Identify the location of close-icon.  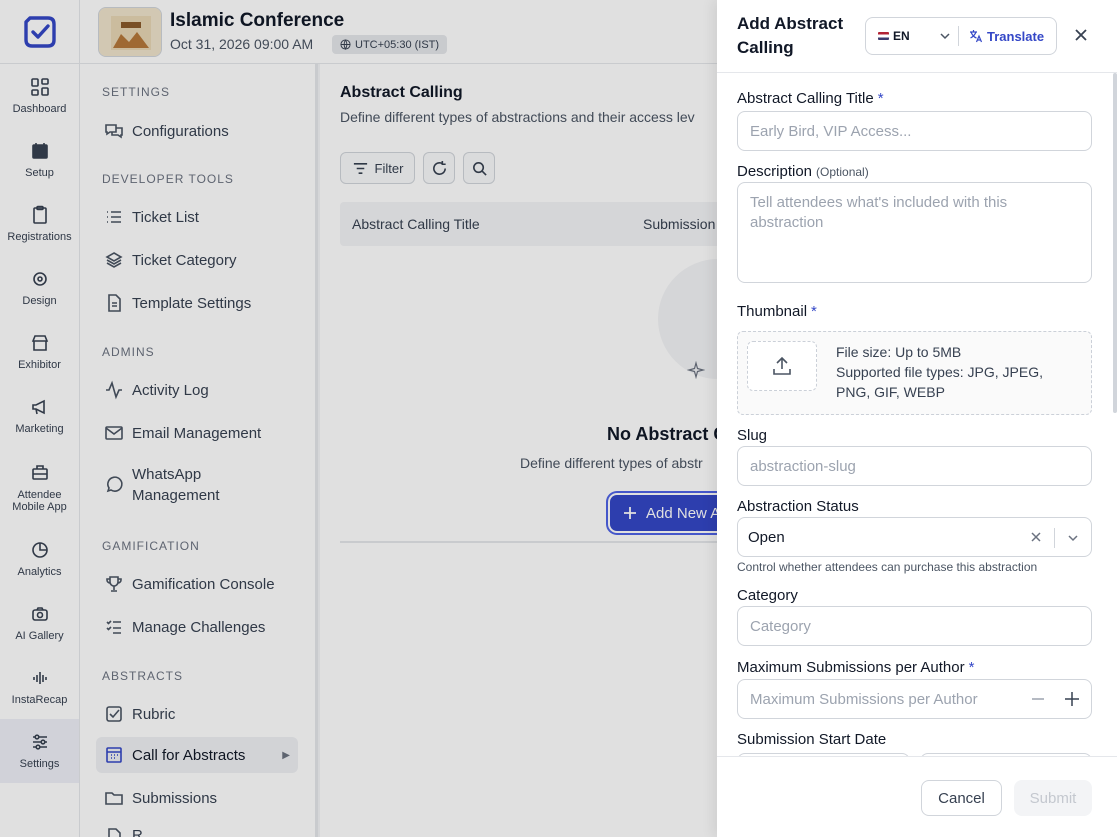
(1081, 35).